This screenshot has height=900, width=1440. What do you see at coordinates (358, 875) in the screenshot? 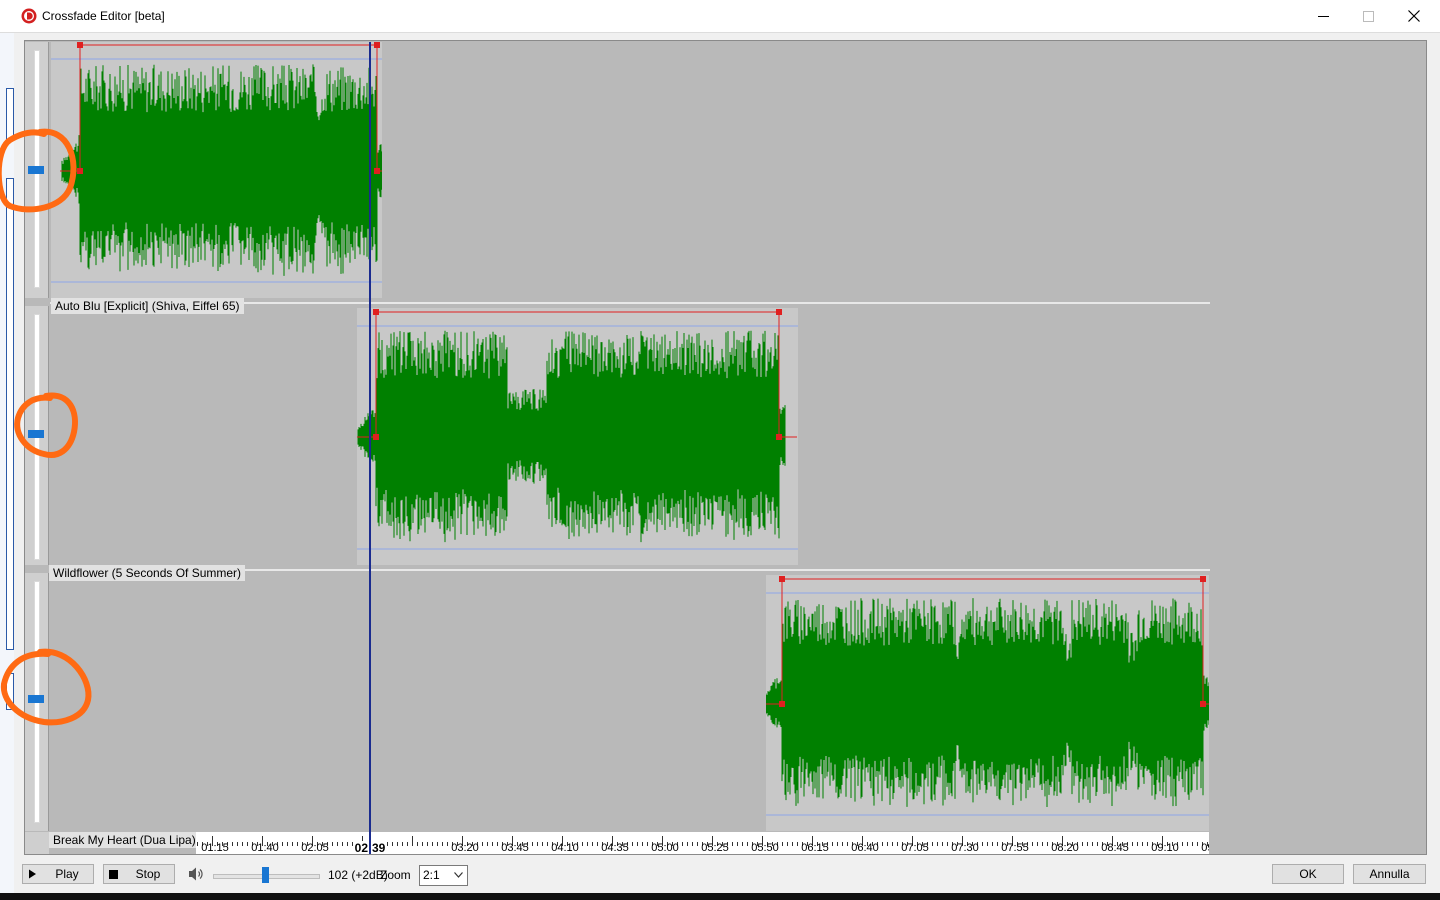
I see `volume-value: 102 (+2dB)` at bounding box center [358, 875].